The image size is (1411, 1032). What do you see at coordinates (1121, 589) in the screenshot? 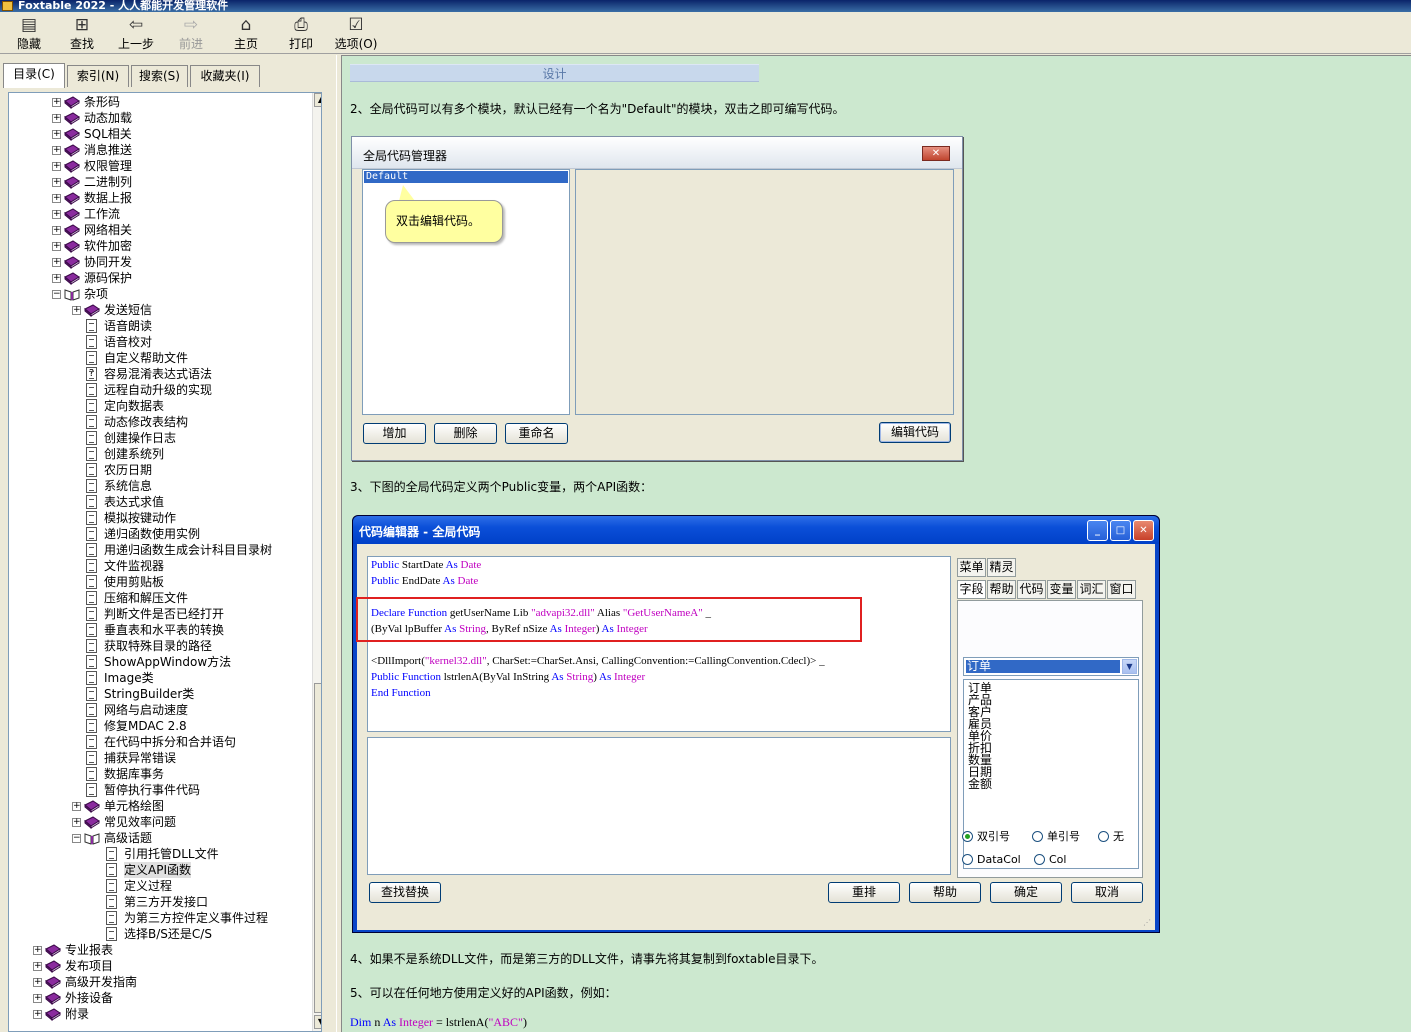
I see `assist-tab: 窗口` at bounding box center [1121, 589].